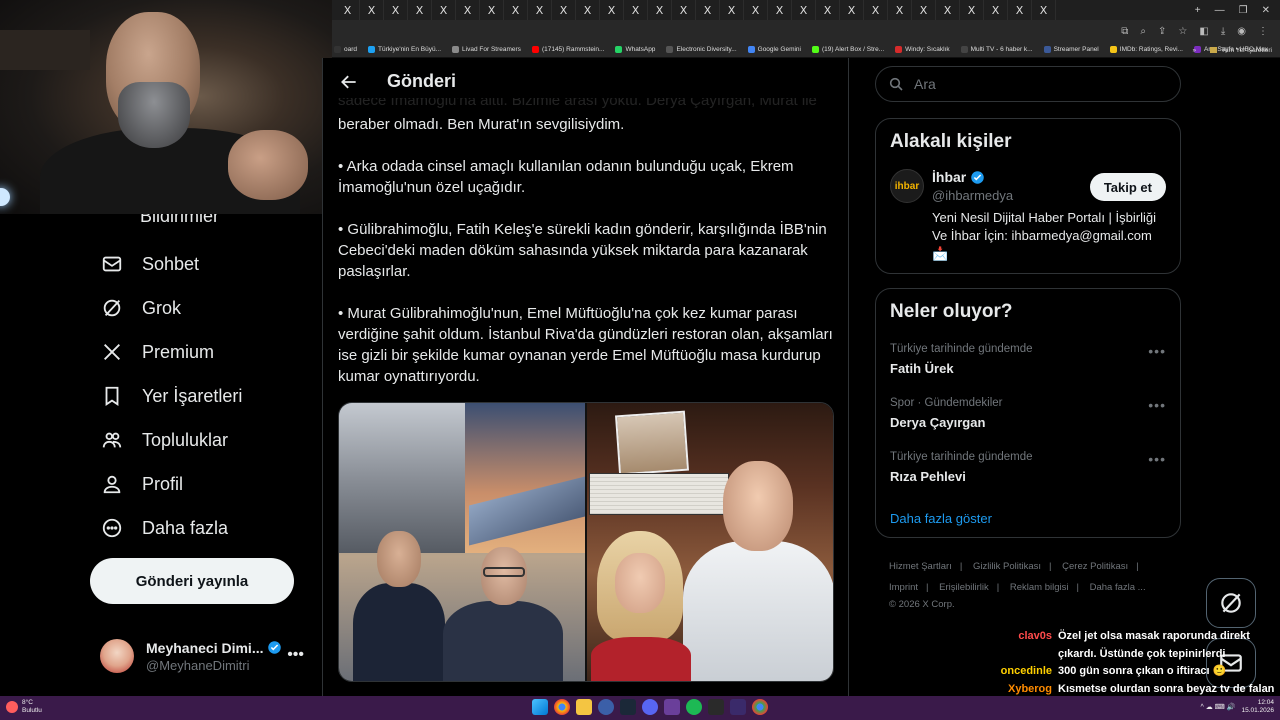 Image resolution: width=1280 pixels, height=720 pixels. What do you see at coordinates (140, 308) in the screenshot?
I see `sidebar-item-grok: Grok` at bounding box center [140, 308].